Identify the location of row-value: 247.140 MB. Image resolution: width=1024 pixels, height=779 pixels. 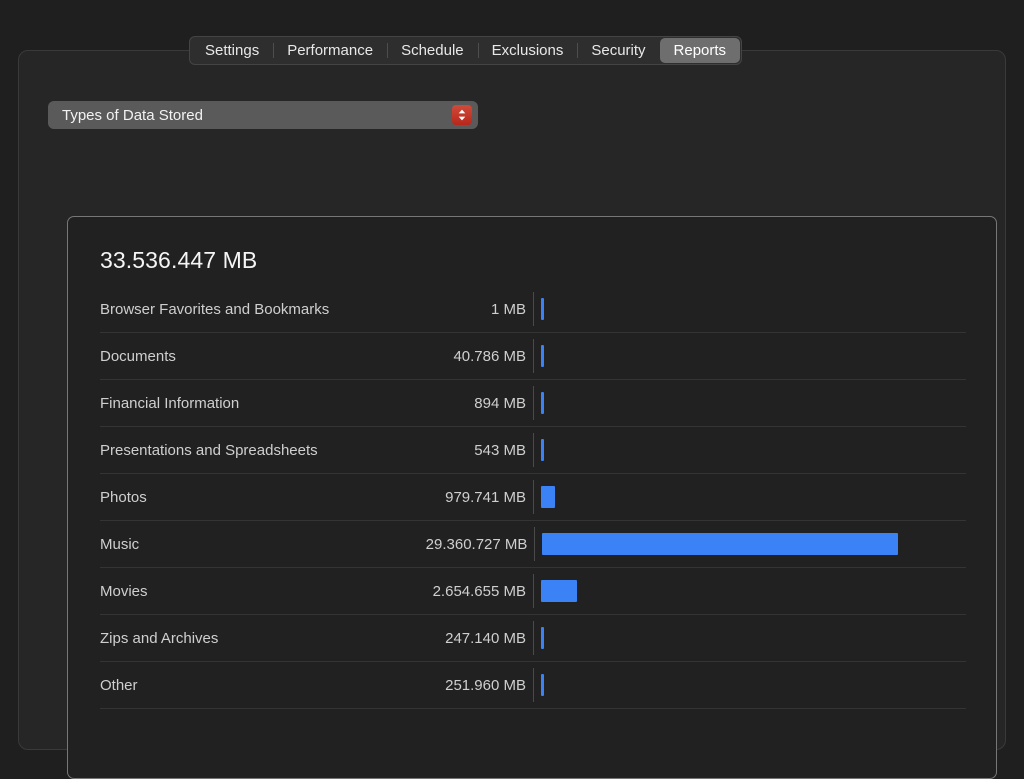
(485, 638).